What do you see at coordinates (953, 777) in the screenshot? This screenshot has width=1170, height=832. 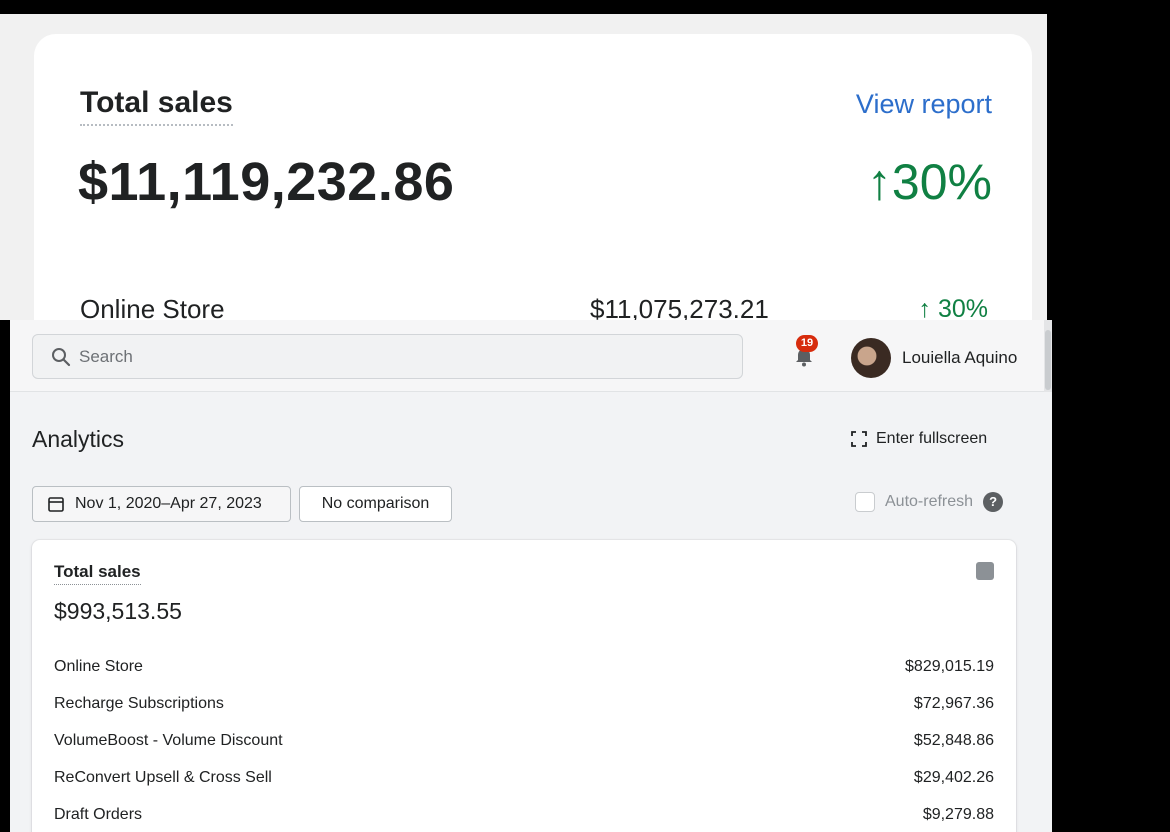 I see `channel-value: $29,402.26` at bounding box center [953, 777].